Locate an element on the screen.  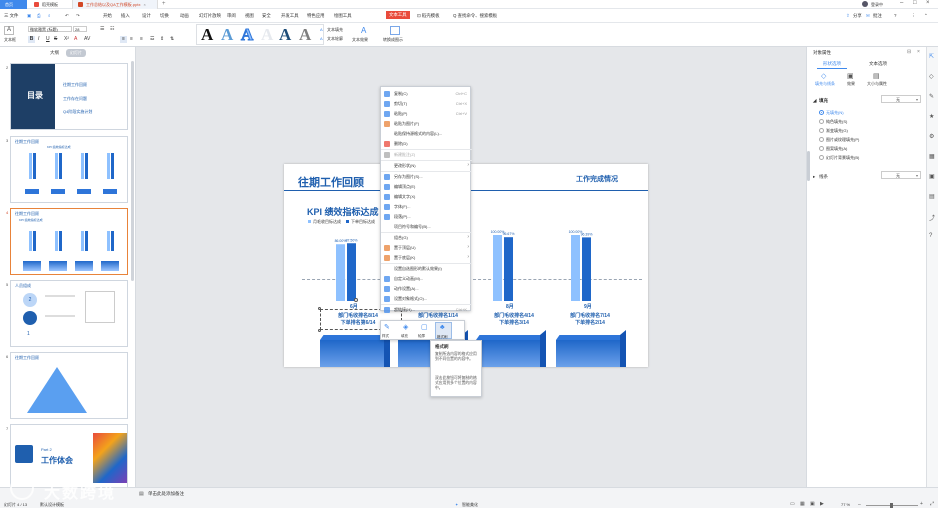
context-menu-item: 编辑顶点(E) is located at coordinates (426, 187).